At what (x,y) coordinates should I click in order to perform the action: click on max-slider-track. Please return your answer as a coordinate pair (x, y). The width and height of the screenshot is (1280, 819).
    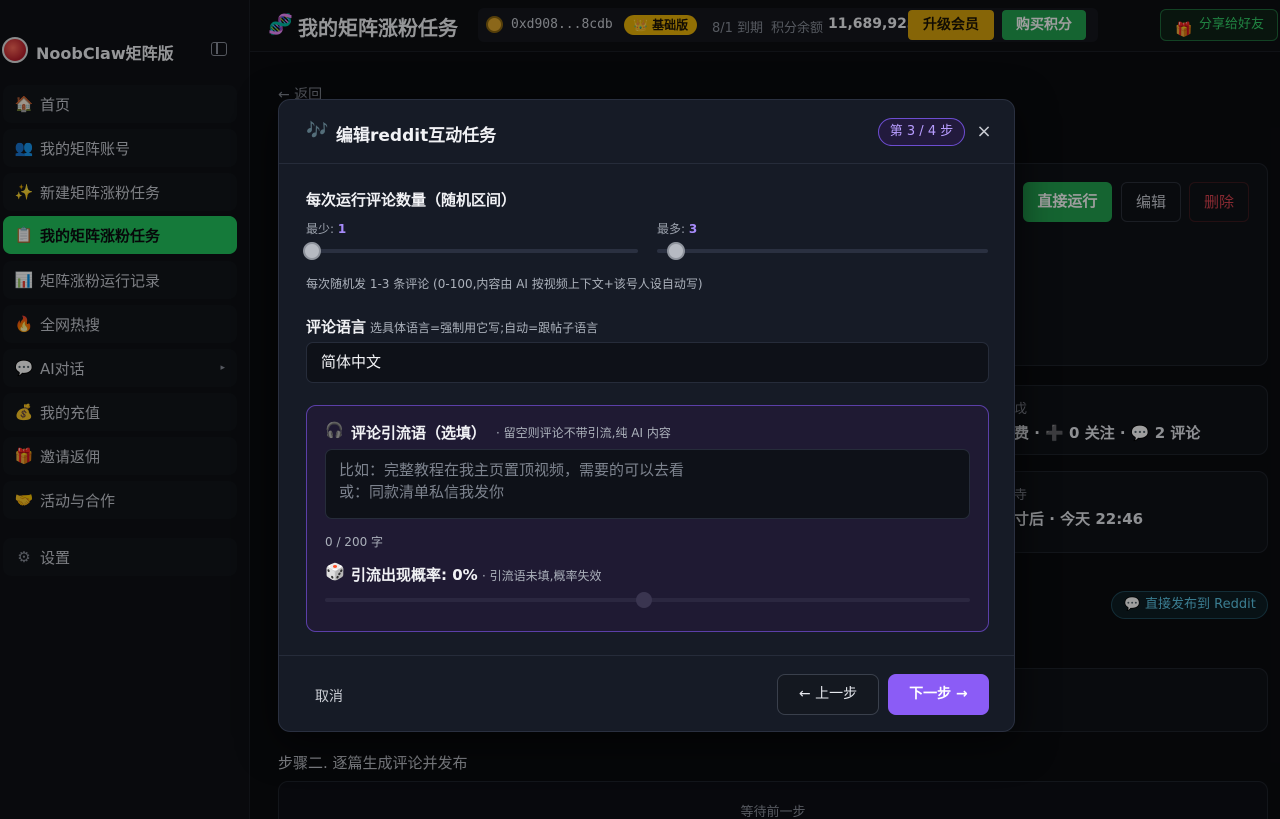
    Looking at the image, I should click on (822, 251).